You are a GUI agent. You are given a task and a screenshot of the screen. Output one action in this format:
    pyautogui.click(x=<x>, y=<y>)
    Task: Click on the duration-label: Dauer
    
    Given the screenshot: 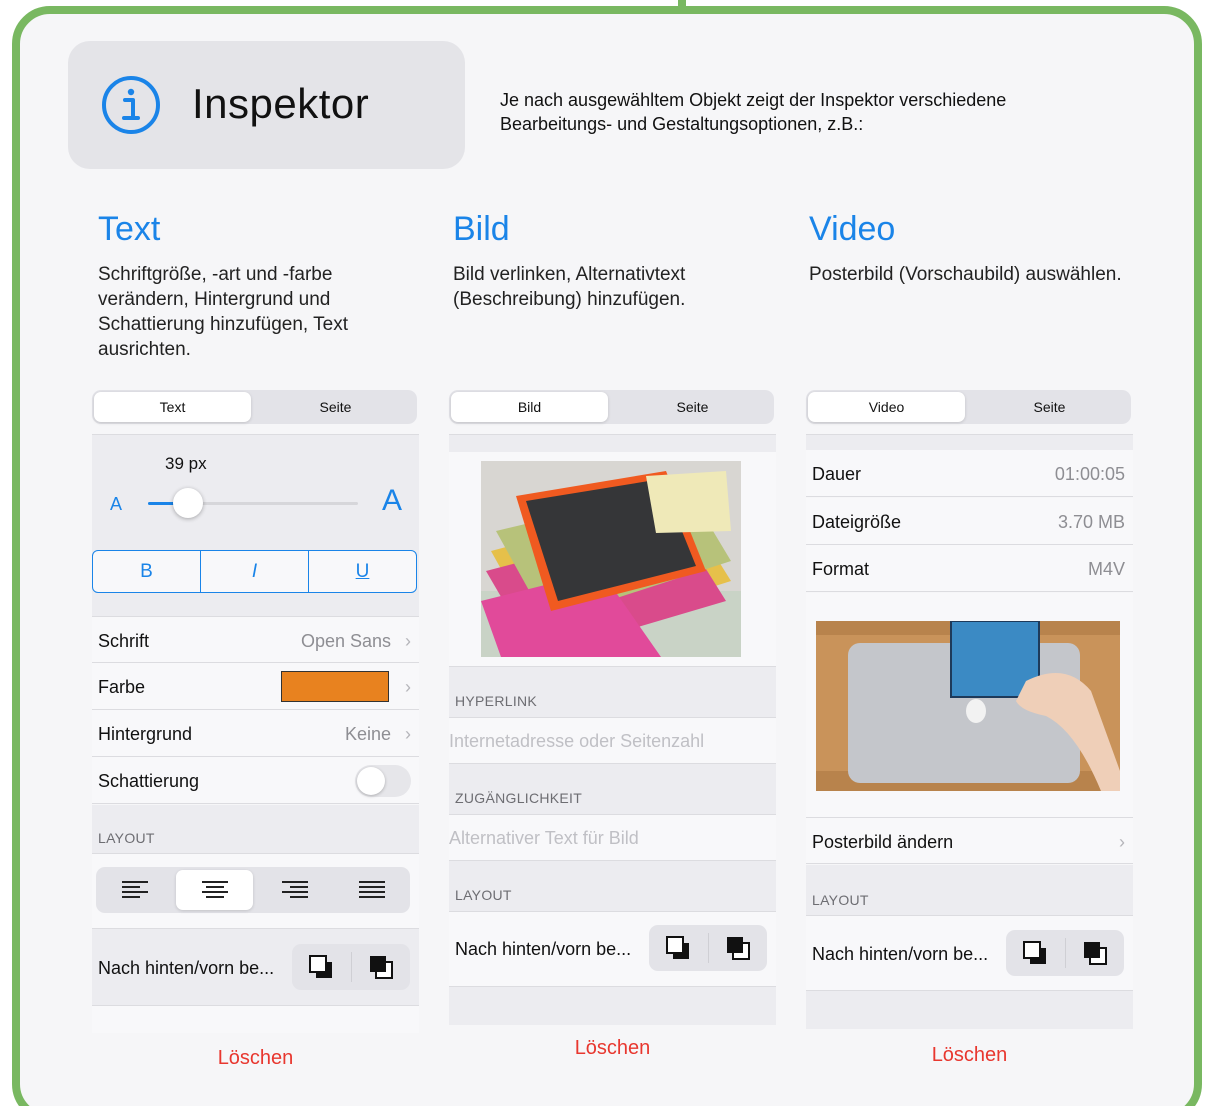 What is the action you would take?
    pyautogui.click(x=837, y=474)
    